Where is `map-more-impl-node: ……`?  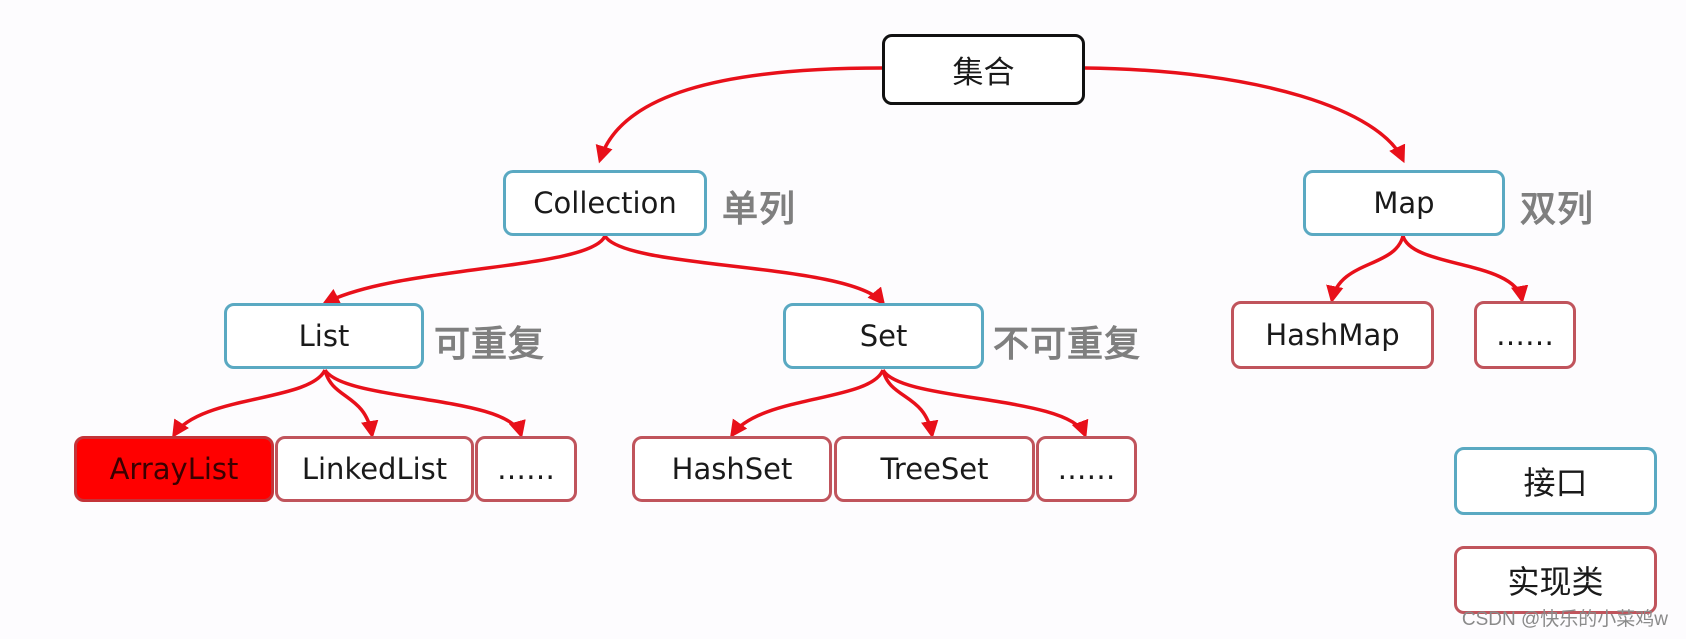
map-more-impl-node: …… is located at coordinates (1525, 335).